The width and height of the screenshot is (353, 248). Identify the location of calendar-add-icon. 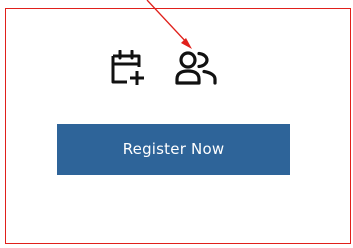
(128, 68).